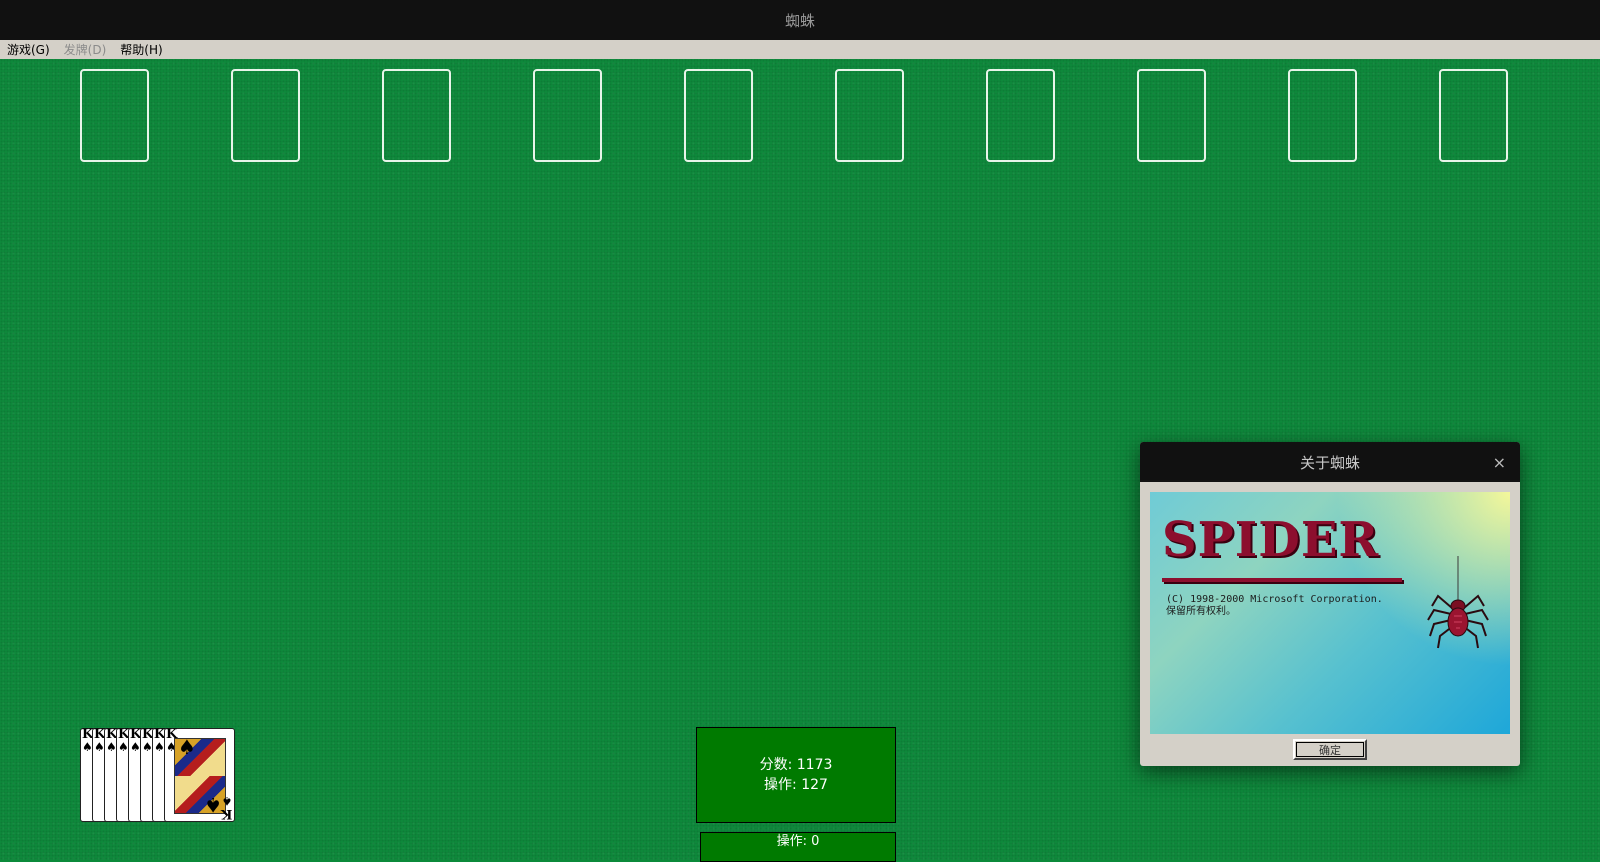 This screenshot has width=1600, height=862. I want to click on menu-deal: 发牌(D), so click(85, 49).